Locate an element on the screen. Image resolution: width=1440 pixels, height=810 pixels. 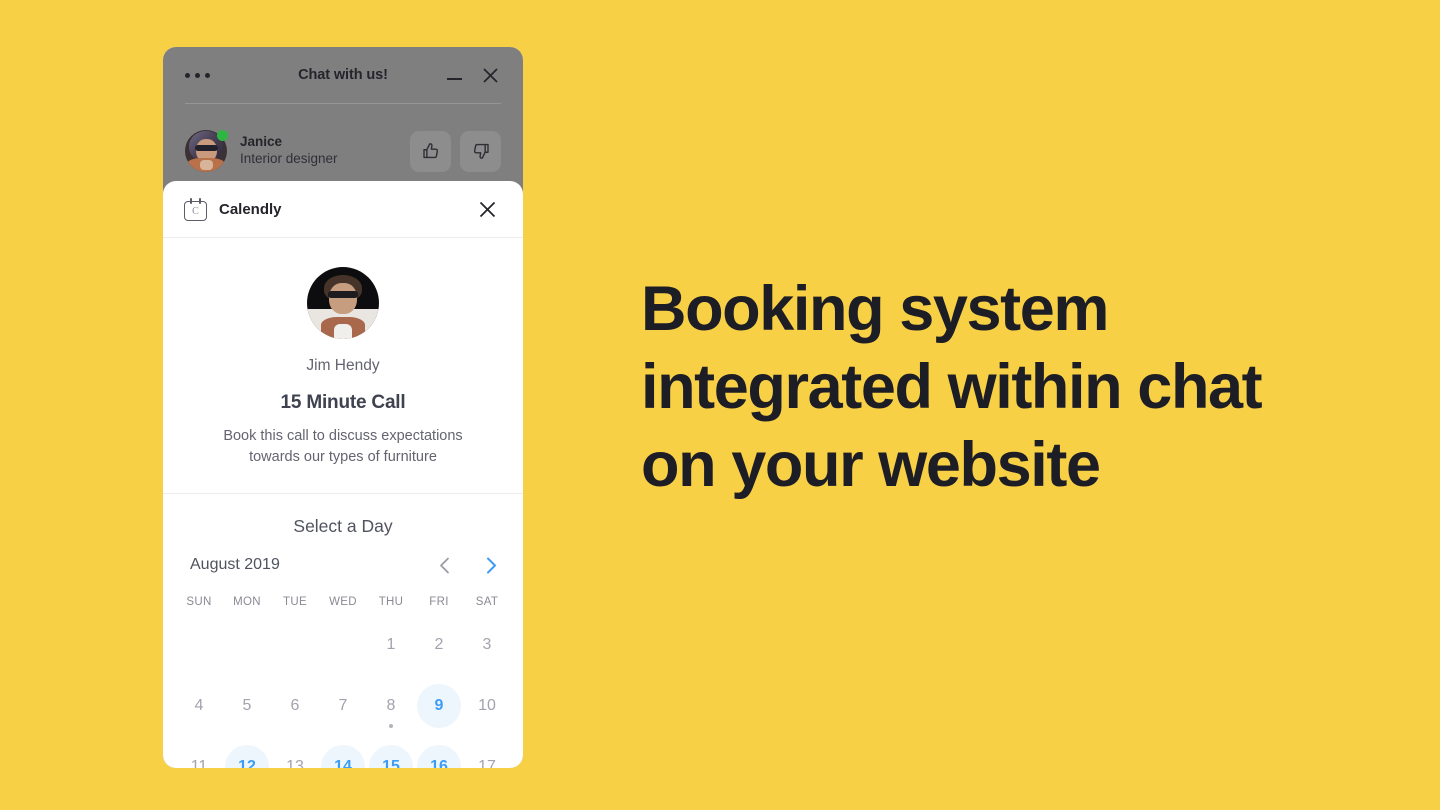
calendar-day-cell: 6 is located at coordinates (295, 705).